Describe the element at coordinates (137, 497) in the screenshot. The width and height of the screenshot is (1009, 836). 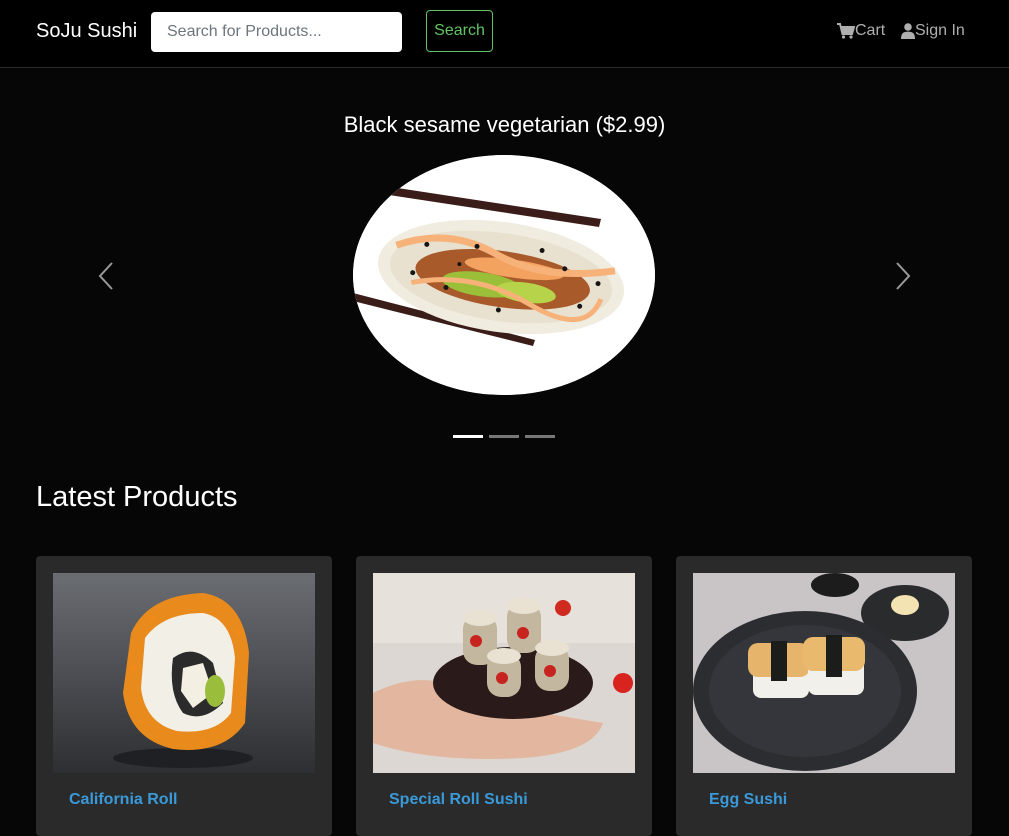
I see `latest-products-heading: Latest Products` at that location.